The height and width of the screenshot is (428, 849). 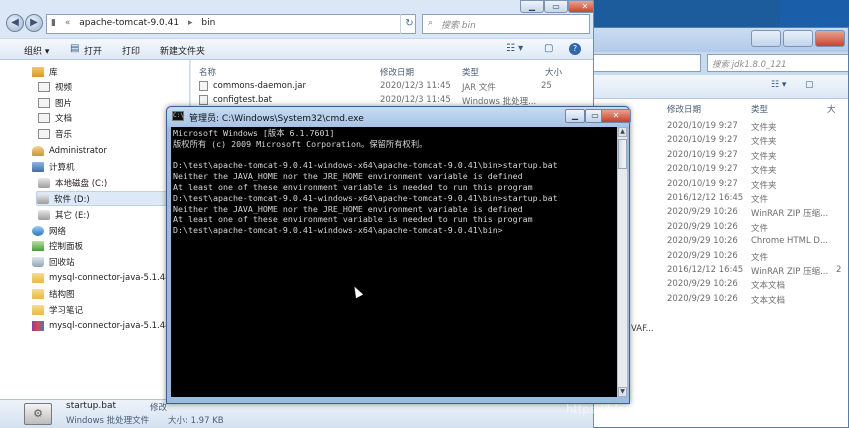 I want to click on forward-button: ▶, so click(x=34, y=23).